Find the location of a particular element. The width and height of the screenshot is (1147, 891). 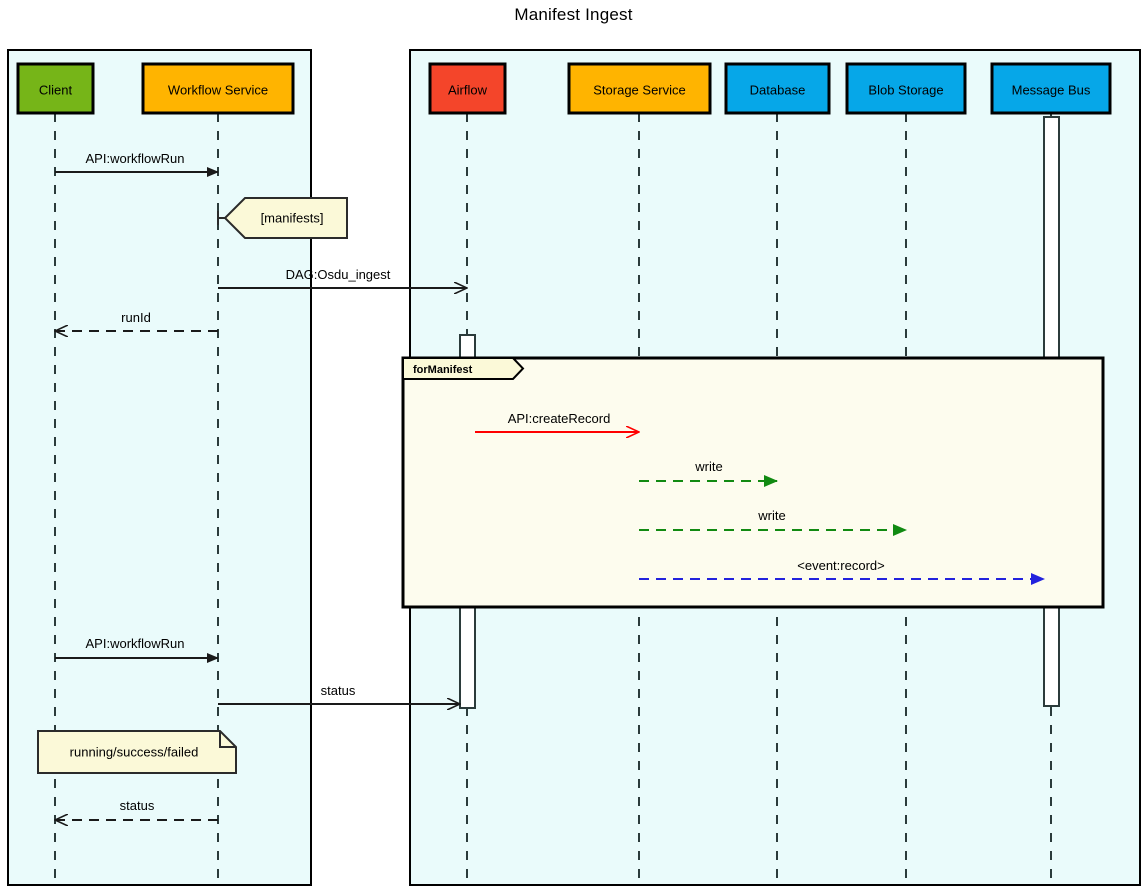

participant-label-blob-storage: Blob Storage is located at coordinates (906, 89).